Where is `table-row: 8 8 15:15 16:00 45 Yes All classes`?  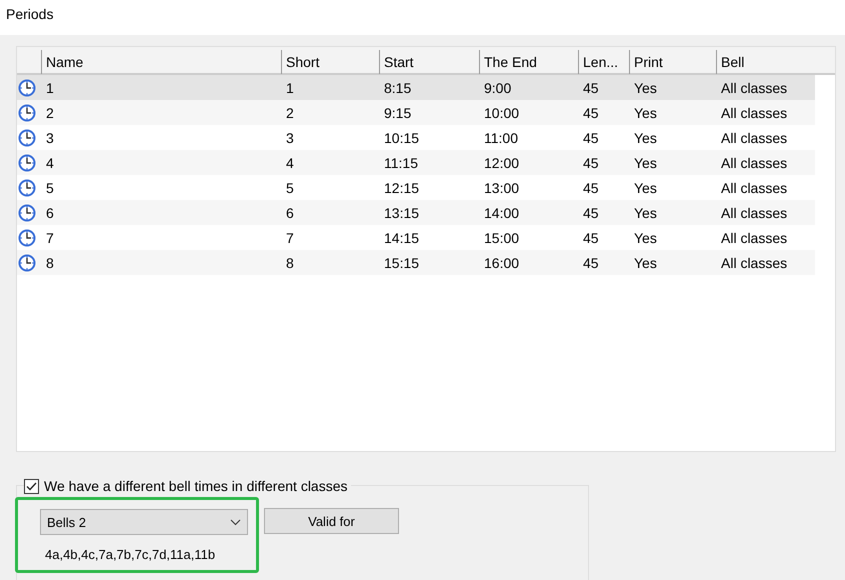
table-row: 8 8 15:15 16:00 45 Yes All classes is located at coordinates (416, 262).